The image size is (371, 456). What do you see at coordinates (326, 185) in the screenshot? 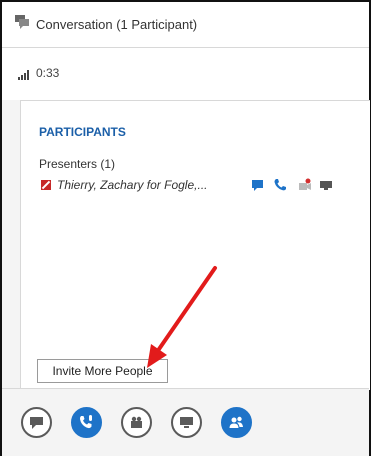
I see `screen-share-icon` at bounding box center [326, 185].